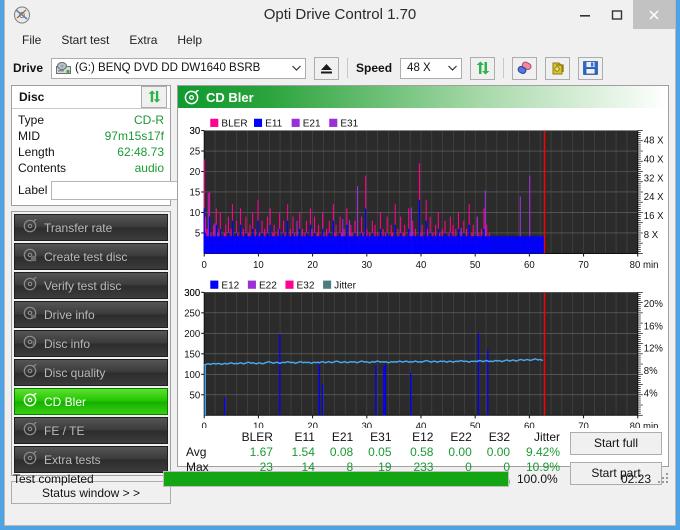 The height and width of the screenshot is (530, 680). I want to click on cell: 0.58, so click(422, 451).